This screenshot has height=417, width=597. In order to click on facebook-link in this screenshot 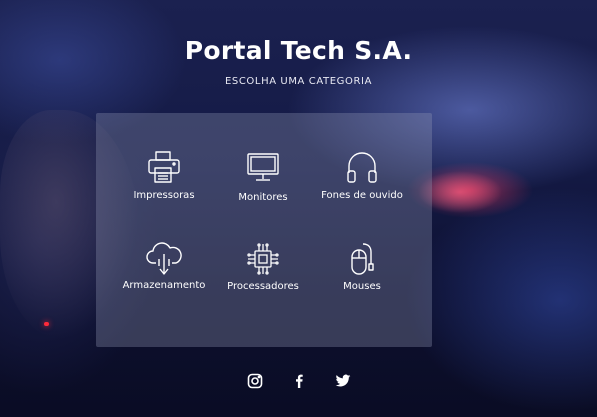, I will do `click(299, 383)`.